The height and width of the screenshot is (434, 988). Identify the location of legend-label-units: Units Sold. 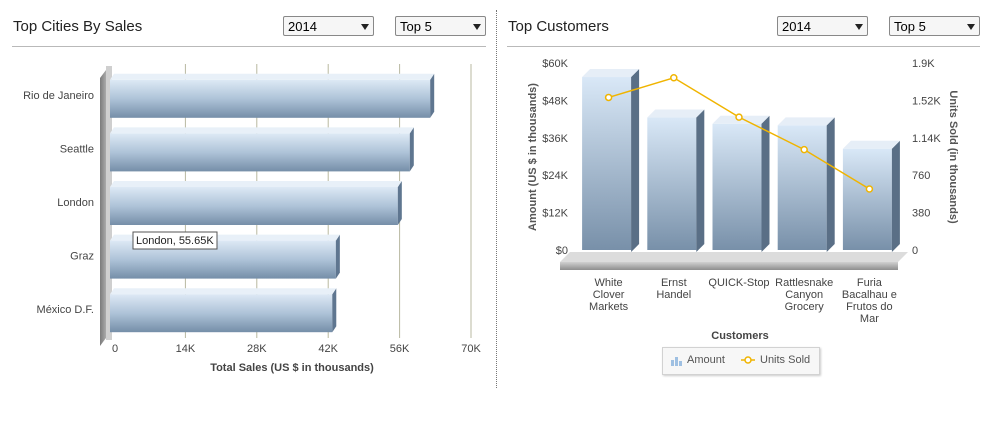
(785, 360).